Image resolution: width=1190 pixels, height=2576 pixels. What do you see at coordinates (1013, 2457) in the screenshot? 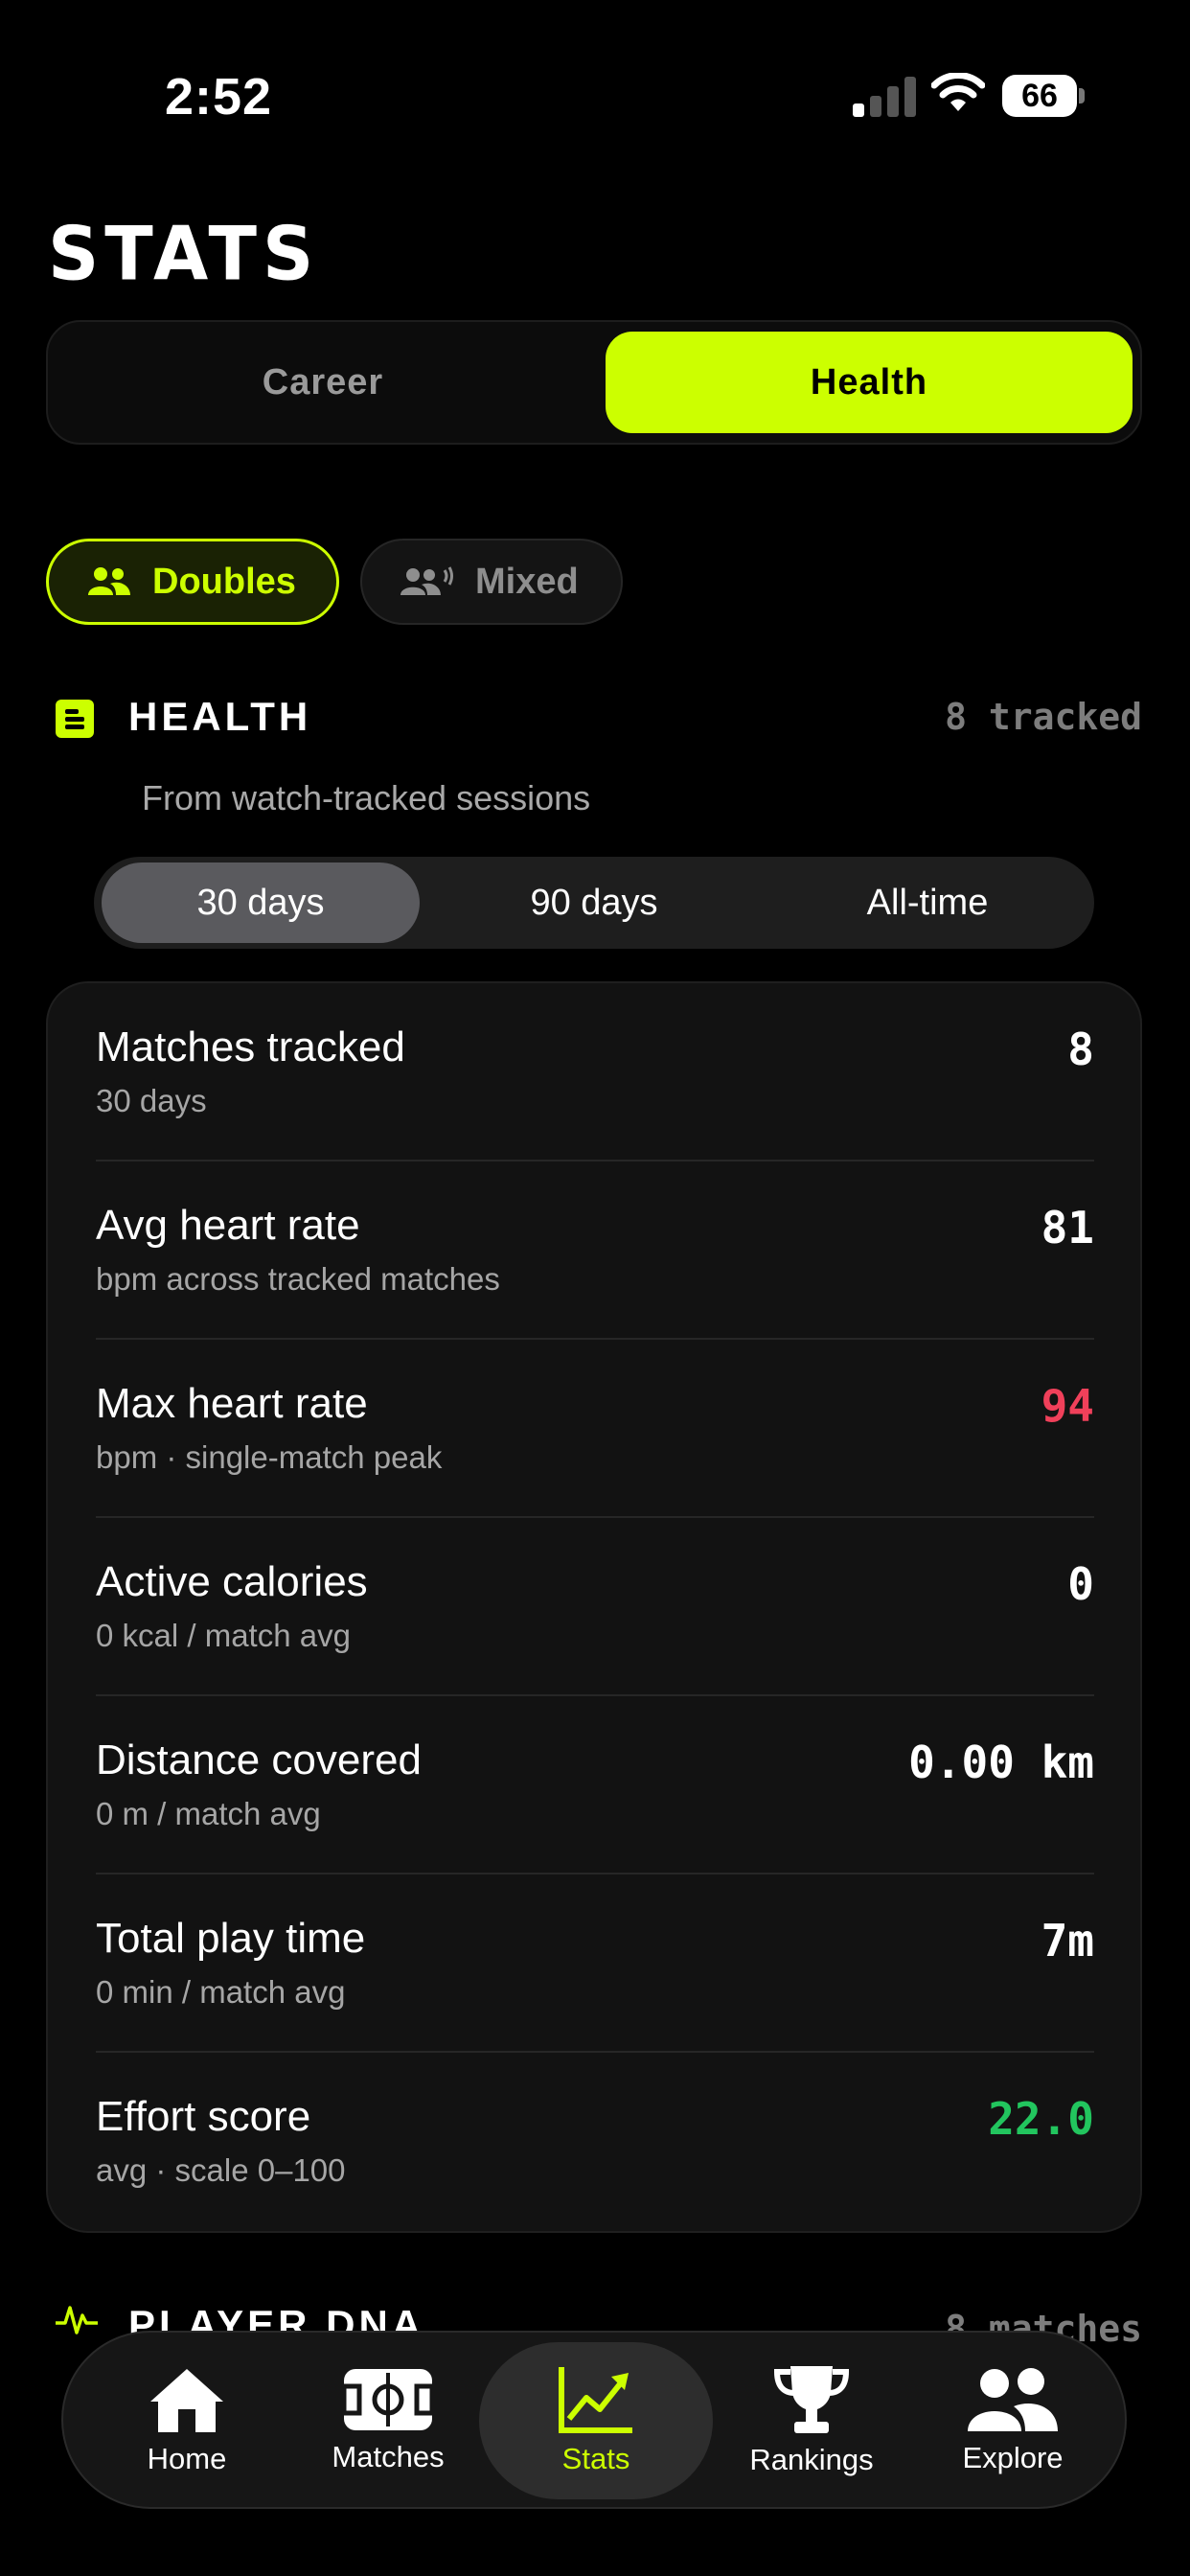
I see `nav-label: Explore` at bounding box center [1013, 2457].